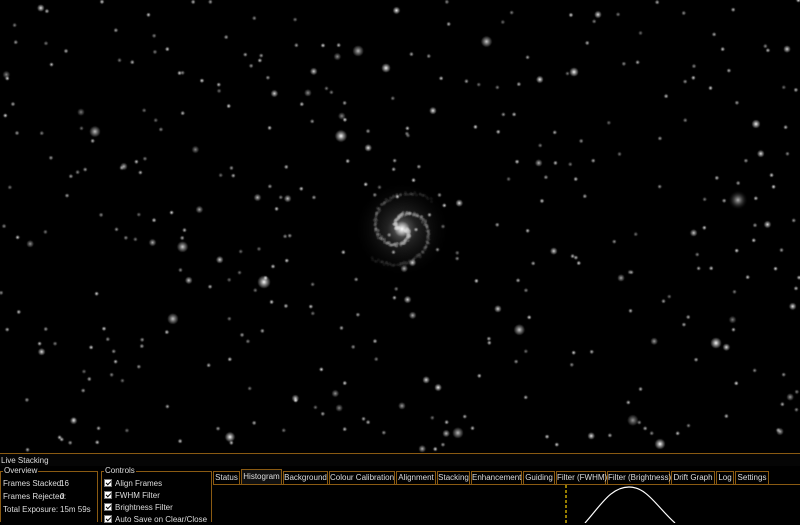 This screenshot has height=525, width=800. I want to click on tab-log-label: Log, so click(725, 477).